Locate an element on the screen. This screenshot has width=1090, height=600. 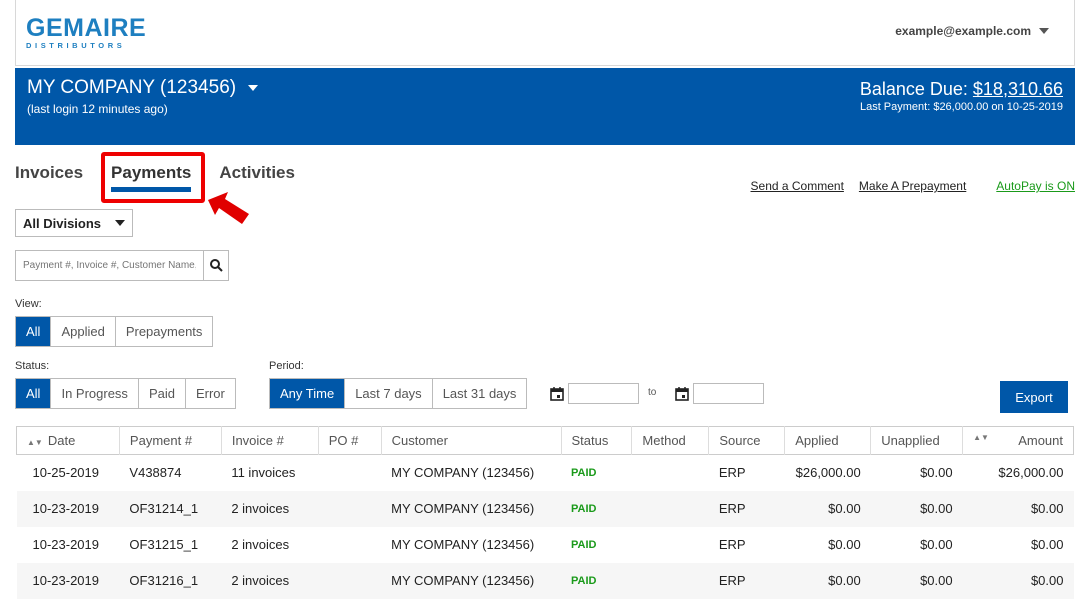
cell-date: 10-25-2019 is located at coordinates (66, 473).